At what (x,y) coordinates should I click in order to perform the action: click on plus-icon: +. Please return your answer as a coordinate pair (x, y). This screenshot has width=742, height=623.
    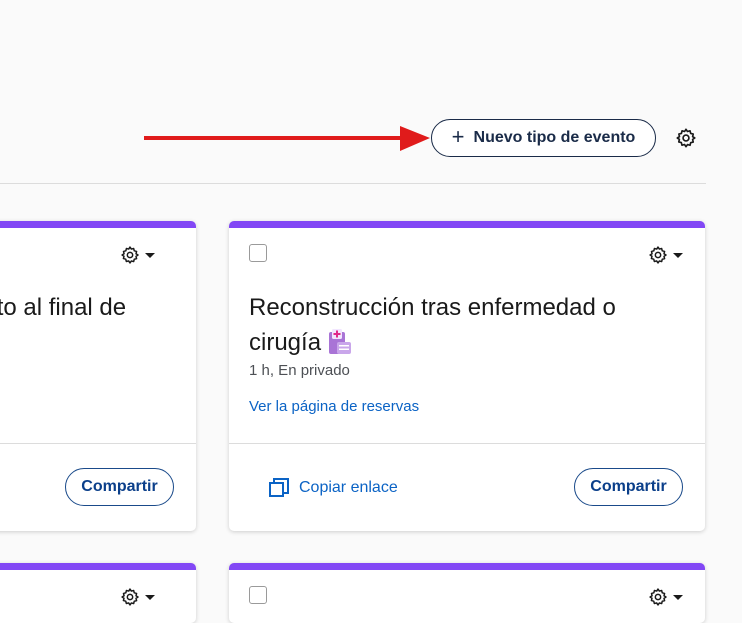
    Looking at the image, I should click on (458, 136).